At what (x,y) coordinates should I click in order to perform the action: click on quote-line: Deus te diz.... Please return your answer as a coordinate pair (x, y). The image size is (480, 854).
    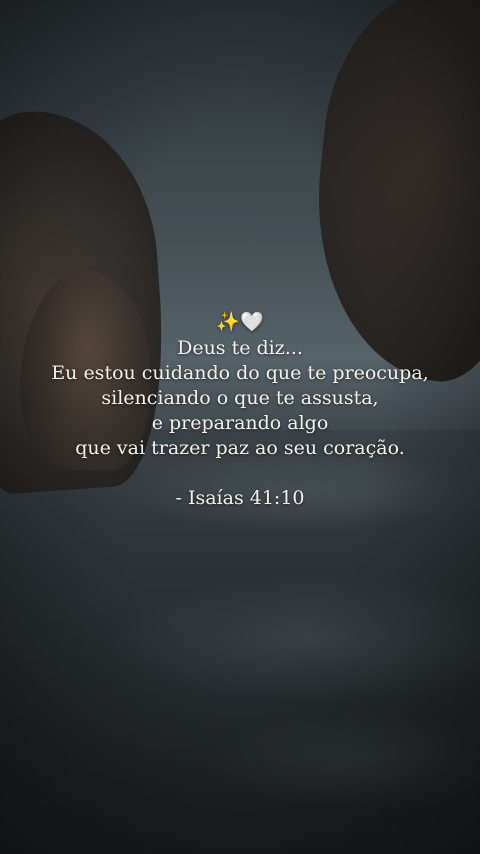
    Looking at the image, I should click on (240, 348).